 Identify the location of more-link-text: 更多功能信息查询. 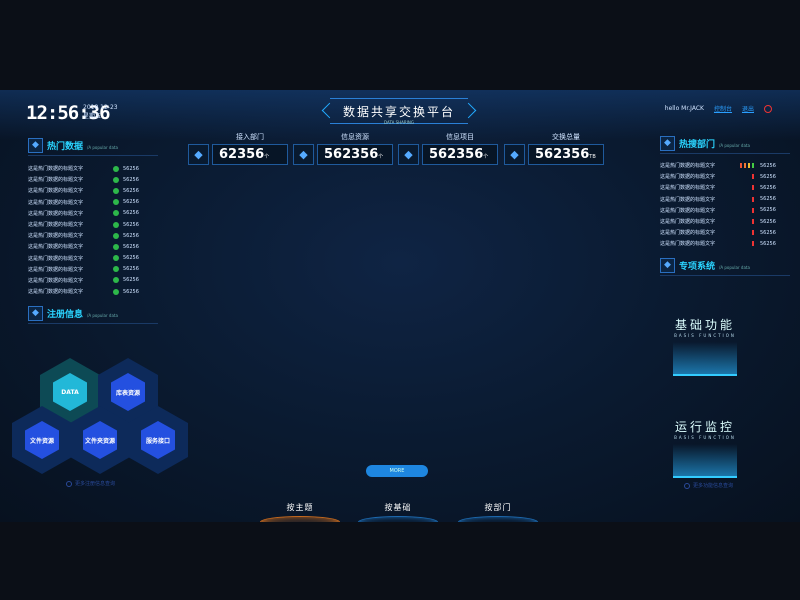
(713, 486).